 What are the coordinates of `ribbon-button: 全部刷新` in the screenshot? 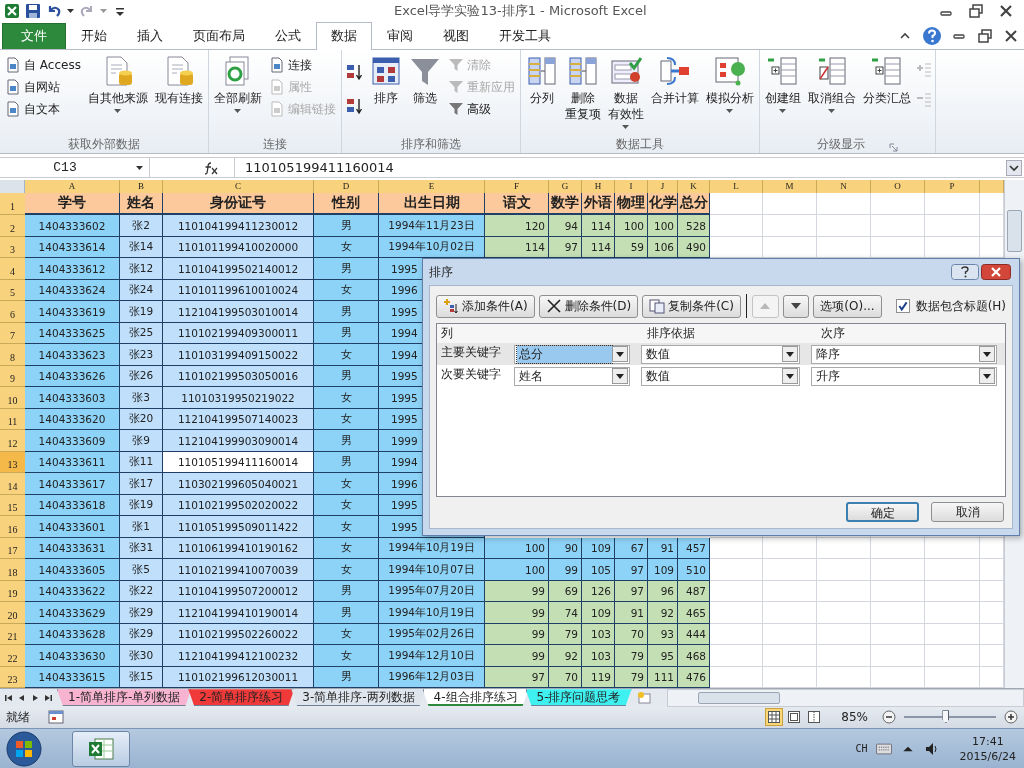 It's located at (237, 93).